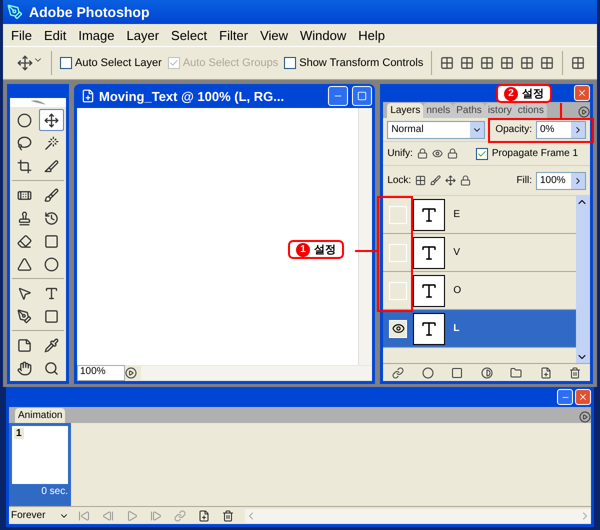  I want to click on fill-field: 100%, so click(561, 181).